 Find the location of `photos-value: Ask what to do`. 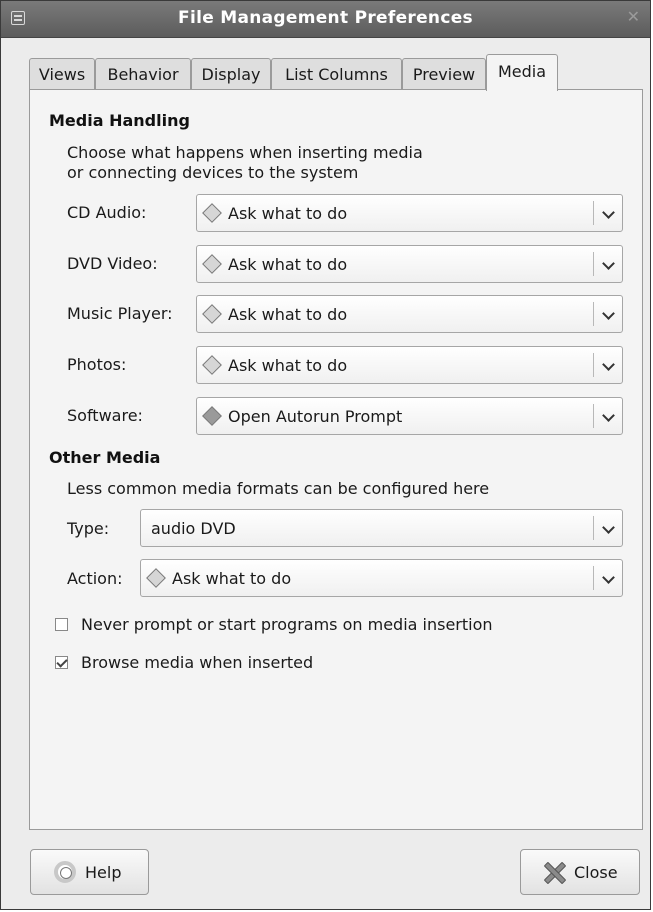

photos-value: Ask what to do is located at coordinates (288, 365).